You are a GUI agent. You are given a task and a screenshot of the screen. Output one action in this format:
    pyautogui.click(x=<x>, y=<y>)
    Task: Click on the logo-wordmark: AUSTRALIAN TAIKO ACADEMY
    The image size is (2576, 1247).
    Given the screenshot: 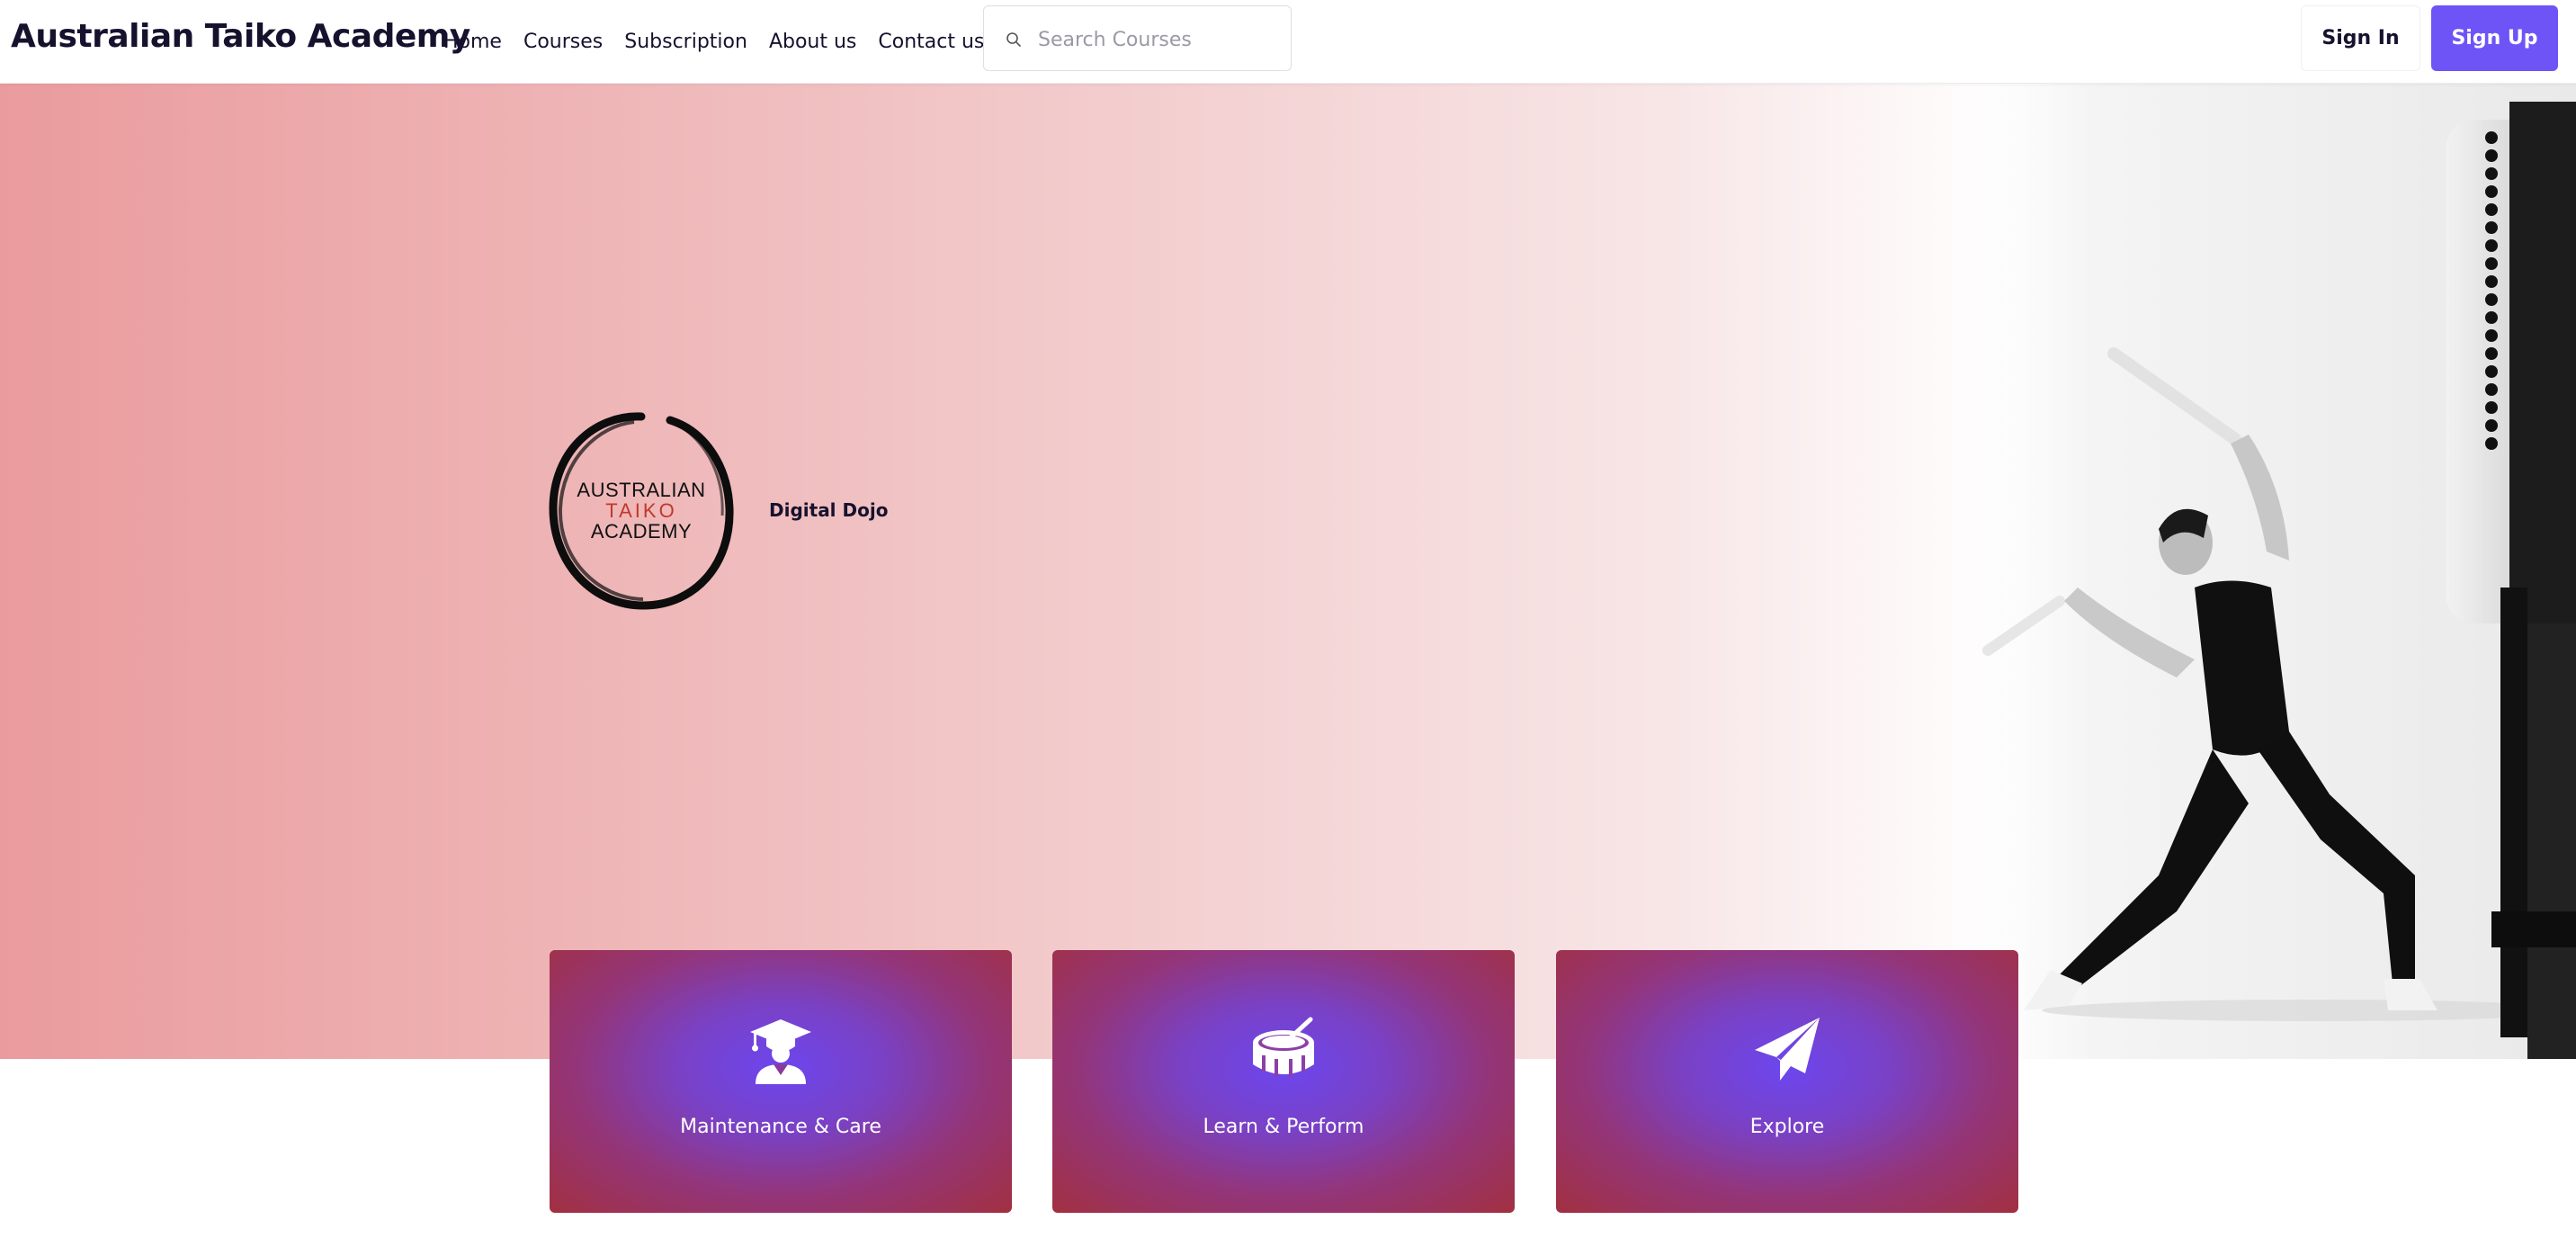 What is the action you would take?
    pyautogui.click(x=641, y=511)
    